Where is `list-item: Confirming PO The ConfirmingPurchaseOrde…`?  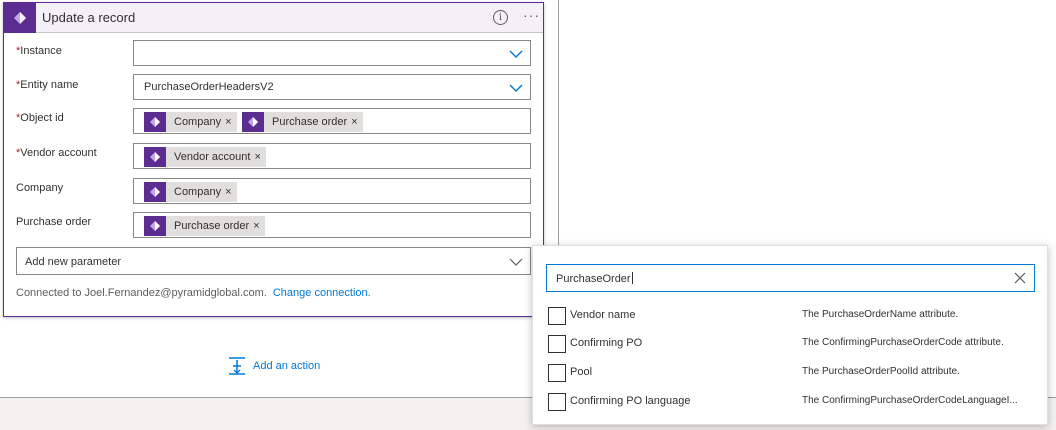 list-item: Confirming PO The ConfirmingPurchaseOrde… is located at coordinates (795, 344).